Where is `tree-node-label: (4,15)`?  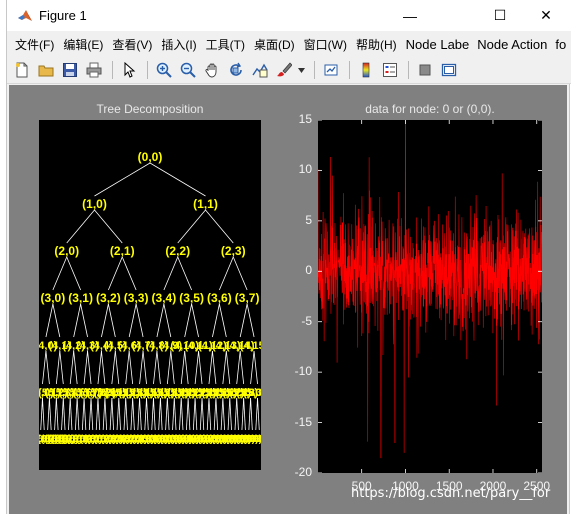
tree-node-label: (4,15) is located at coordinates (250, 346).